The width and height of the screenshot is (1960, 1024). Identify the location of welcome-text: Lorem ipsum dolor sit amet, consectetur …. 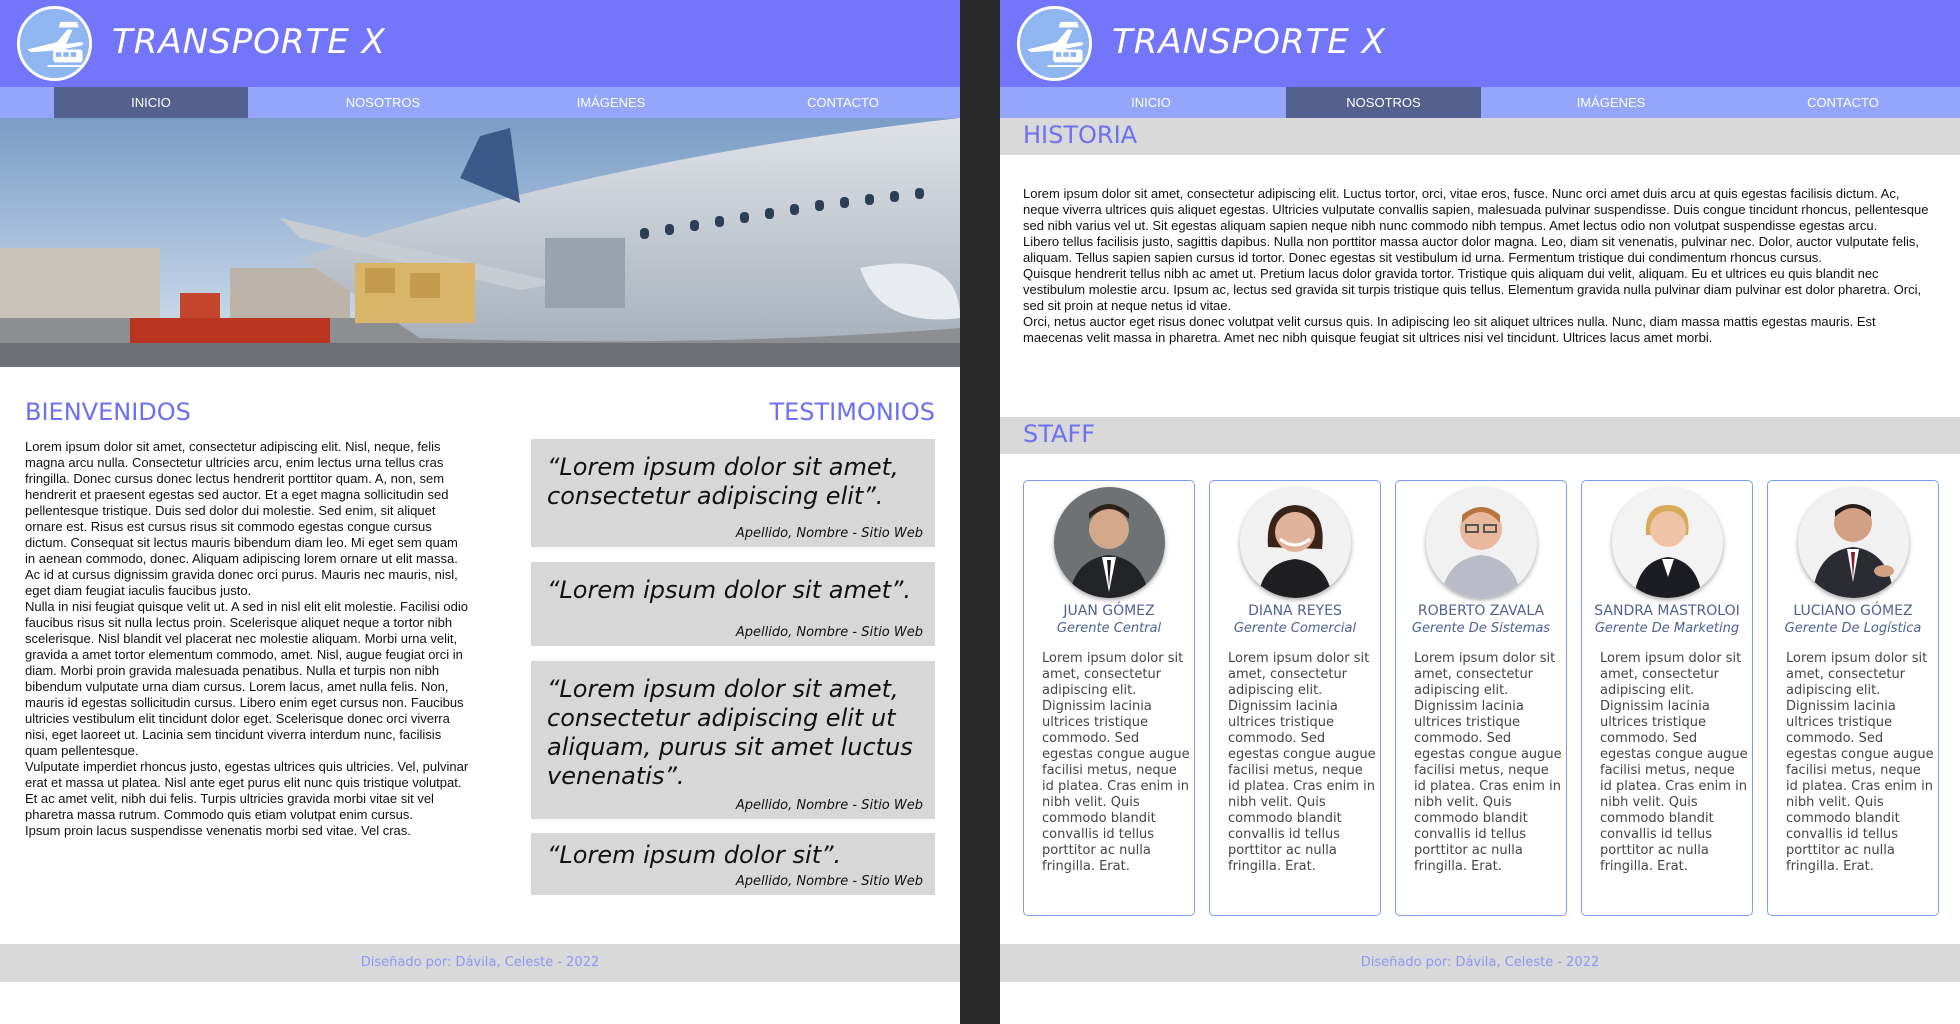
(247, 638).